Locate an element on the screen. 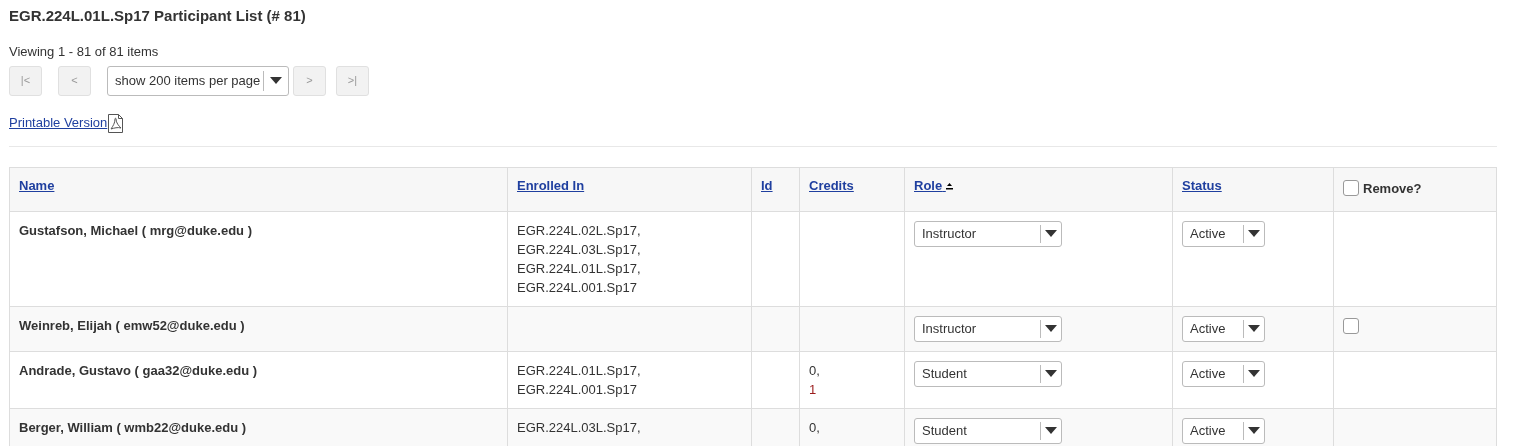  remove-checkbox is located at coordinates (1351, 326).